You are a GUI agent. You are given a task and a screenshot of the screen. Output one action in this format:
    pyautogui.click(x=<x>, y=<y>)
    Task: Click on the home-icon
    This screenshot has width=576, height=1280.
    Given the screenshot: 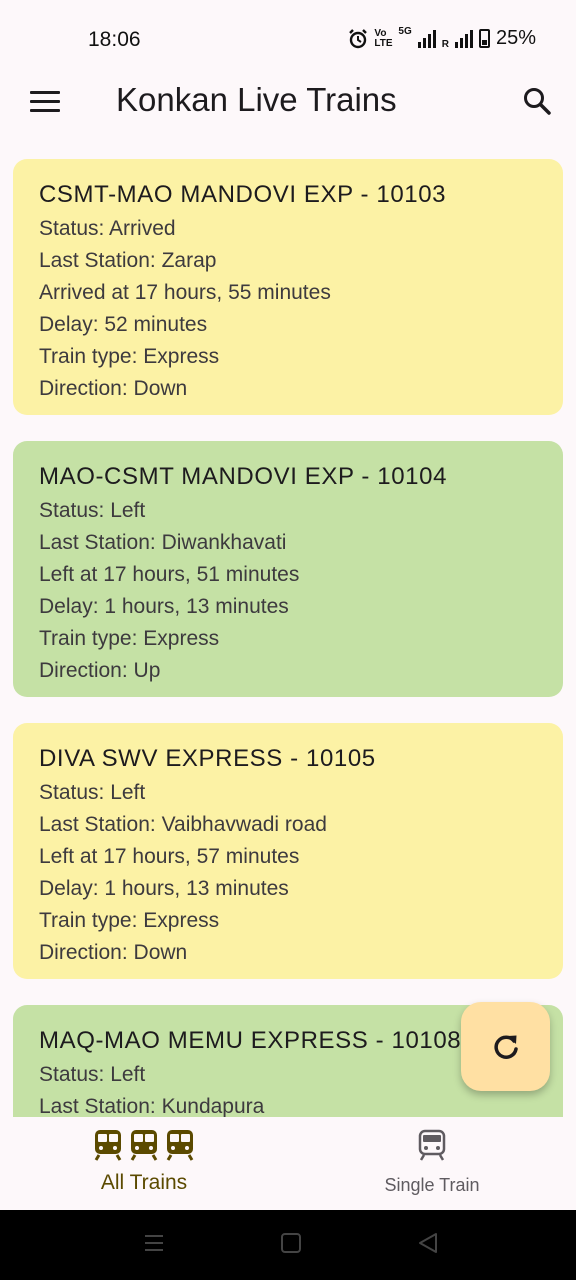 What is the action you would take?
    pyautogui.click(x=291, y=1243)
    